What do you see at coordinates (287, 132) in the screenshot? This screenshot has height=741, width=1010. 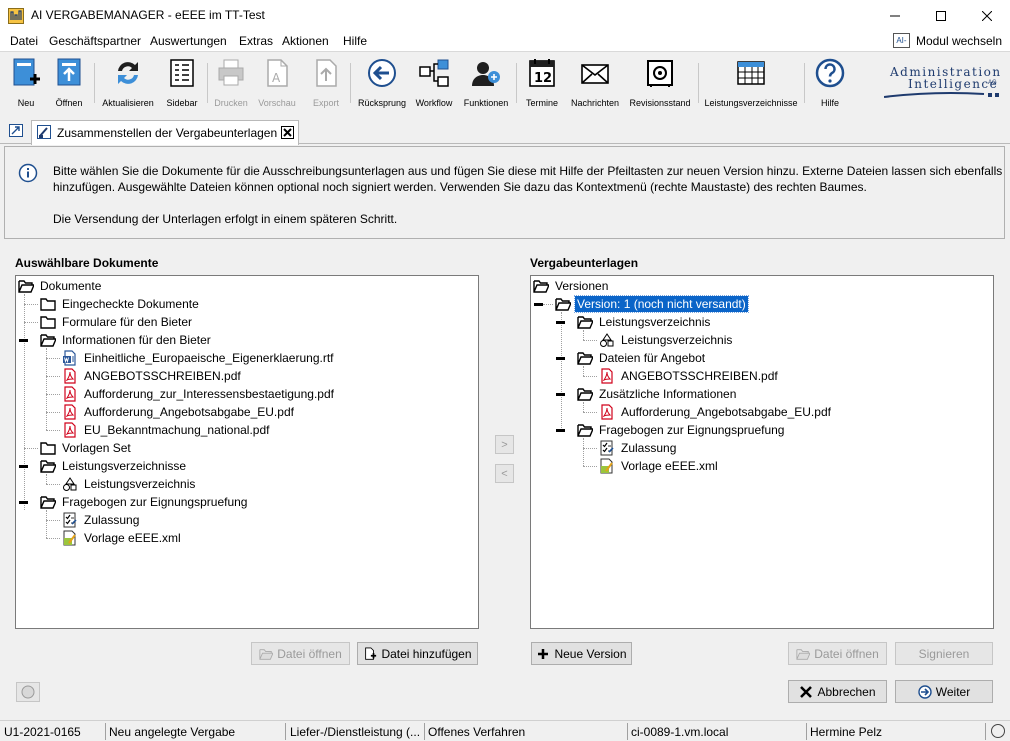 I see `tab-close-icon` at bounding box center [287, 132].